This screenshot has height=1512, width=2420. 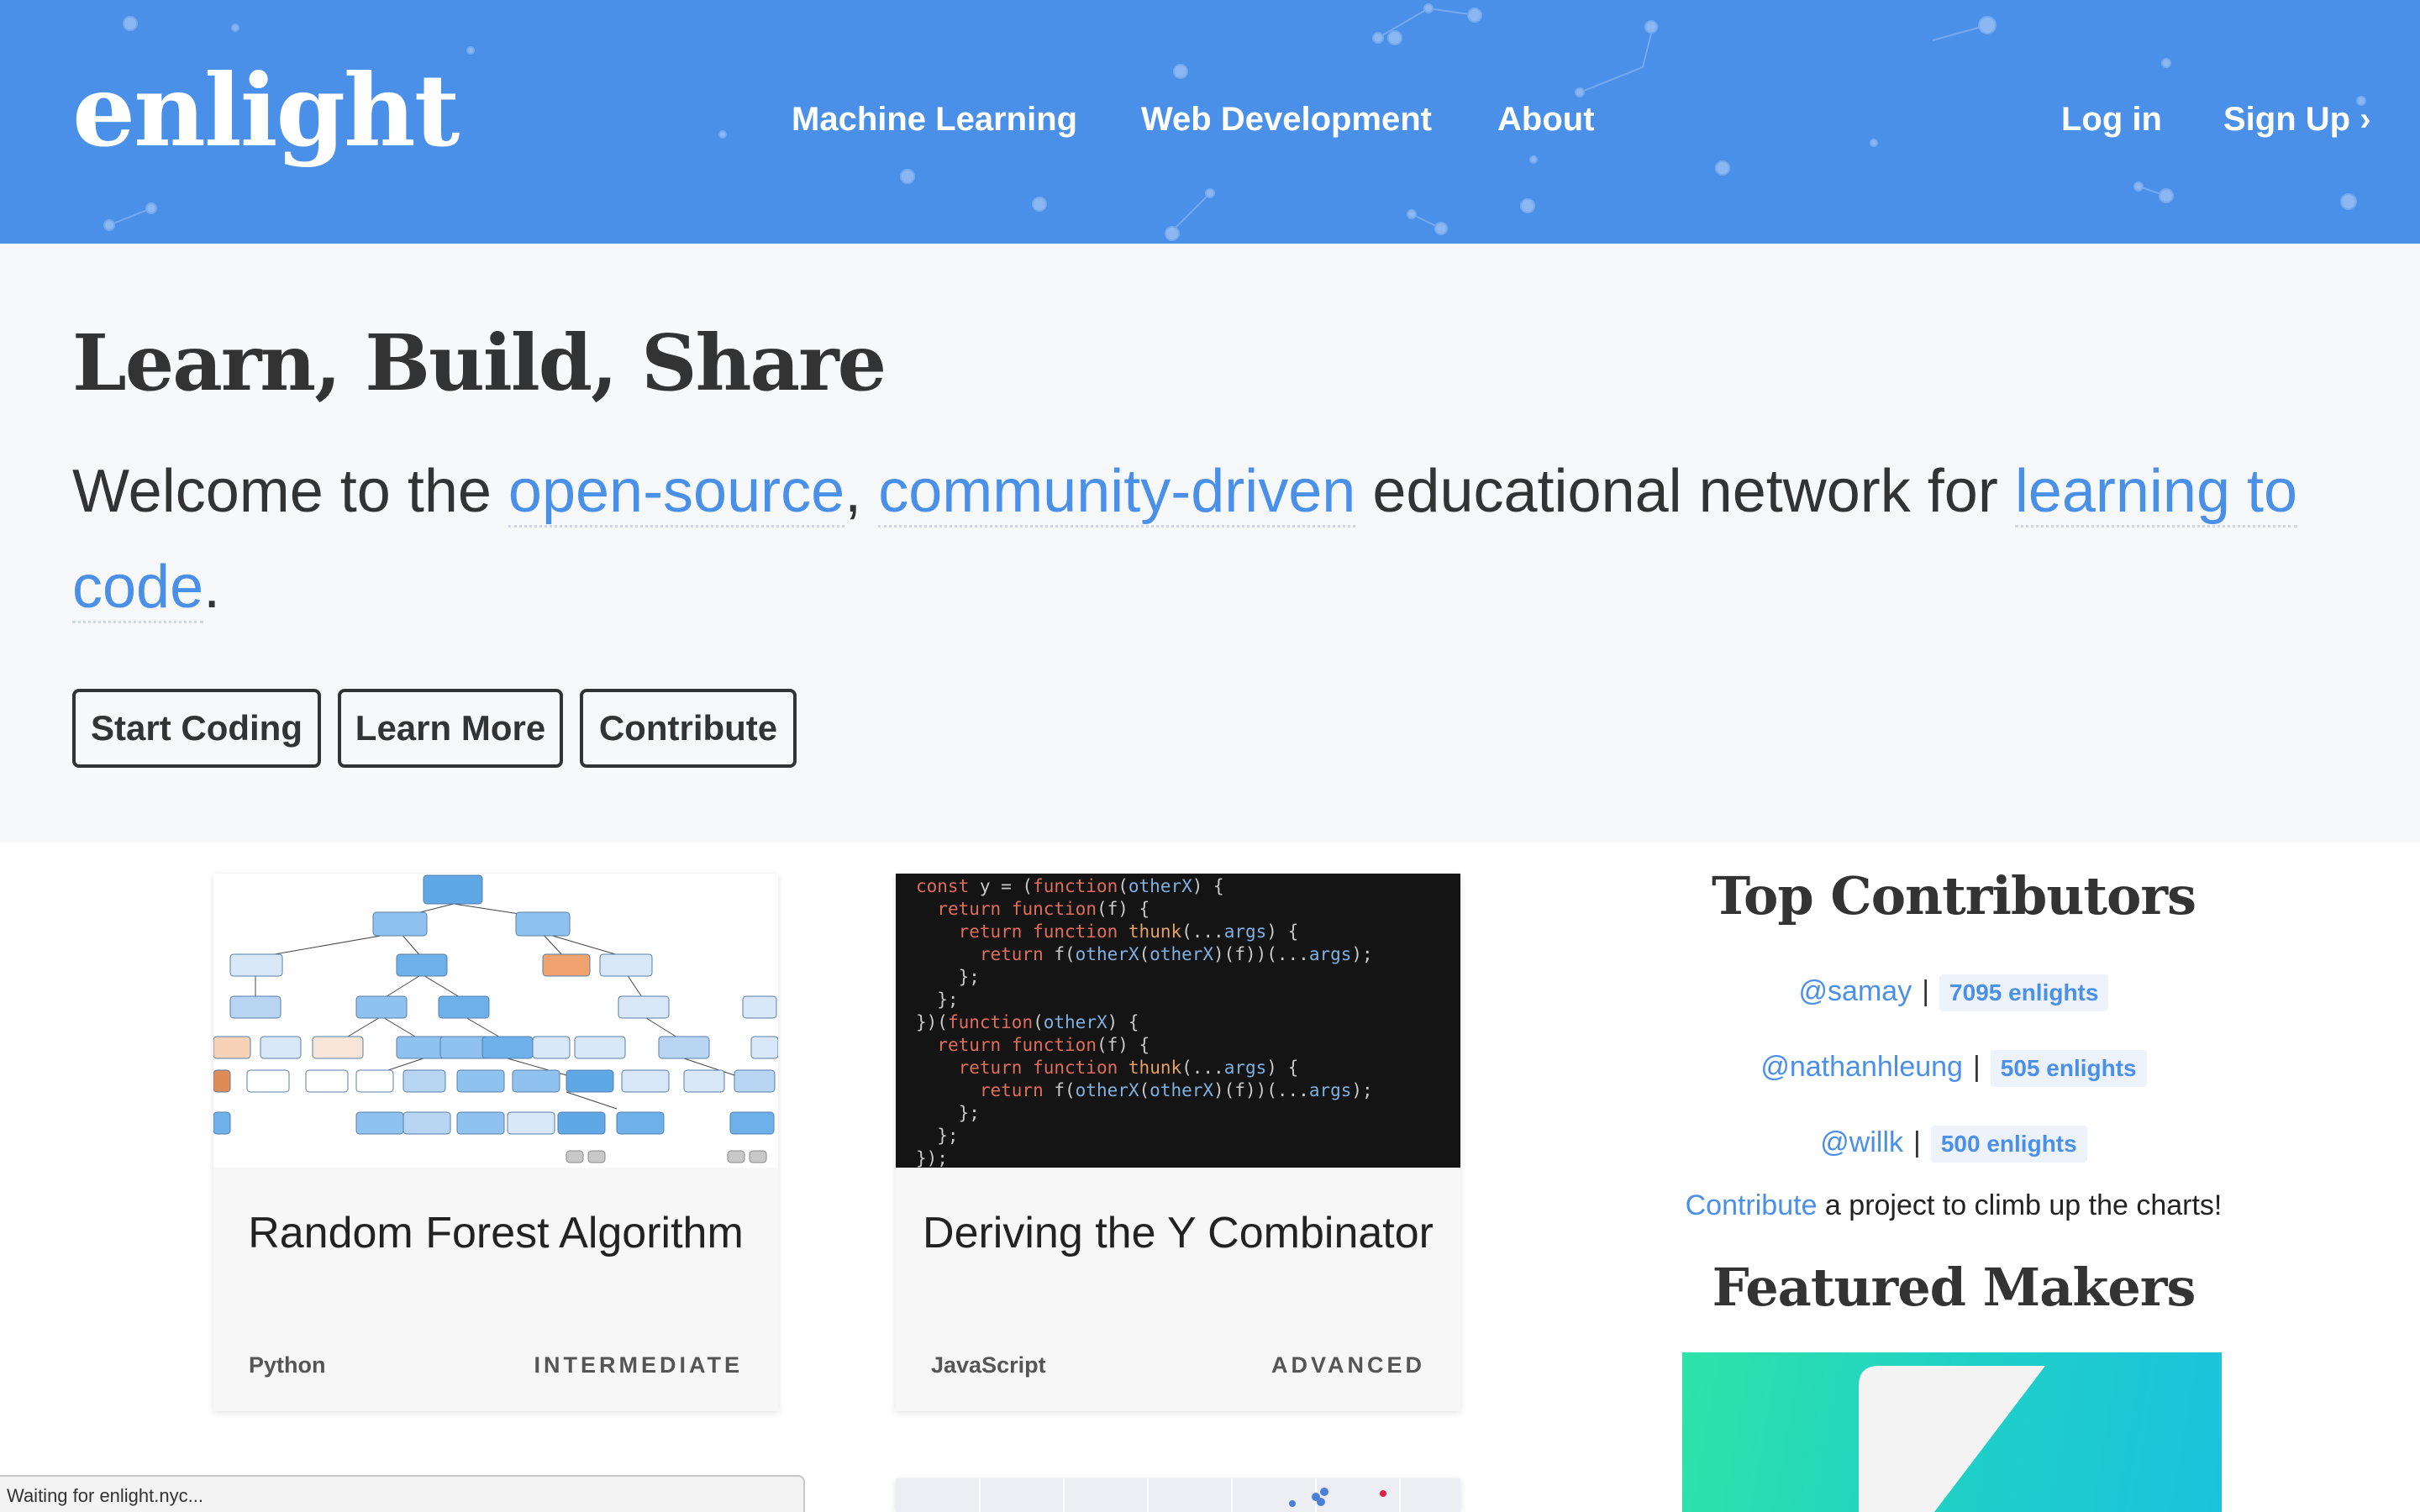 What do you see at coordinates (2008, 1144) in the screenshot?
I see `enlights-count-badge: 500 enlights` at bounding box center [2008, 1144].